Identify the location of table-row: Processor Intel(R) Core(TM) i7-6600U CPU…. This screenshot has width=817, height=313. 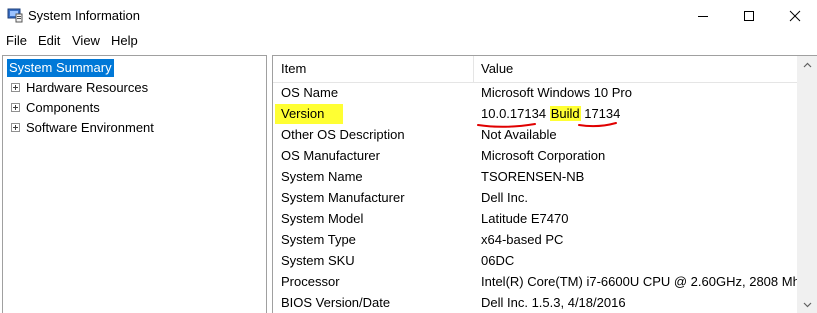
(541, 281).